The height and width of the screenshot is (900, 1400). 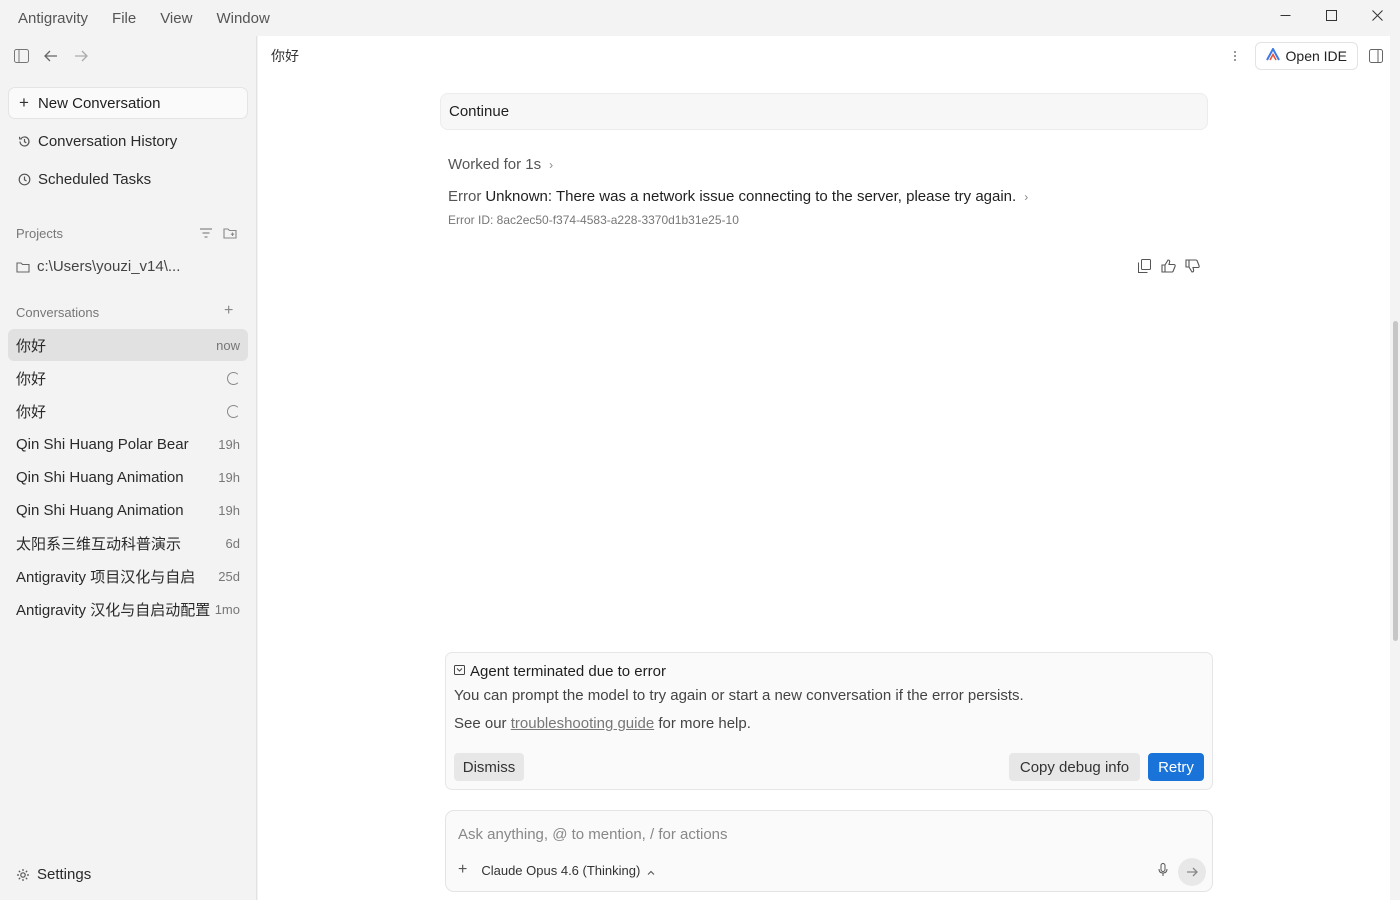 I want to click on conversation-title: Qin Shi Huang Polar Bear, so click(x=102, y=444).